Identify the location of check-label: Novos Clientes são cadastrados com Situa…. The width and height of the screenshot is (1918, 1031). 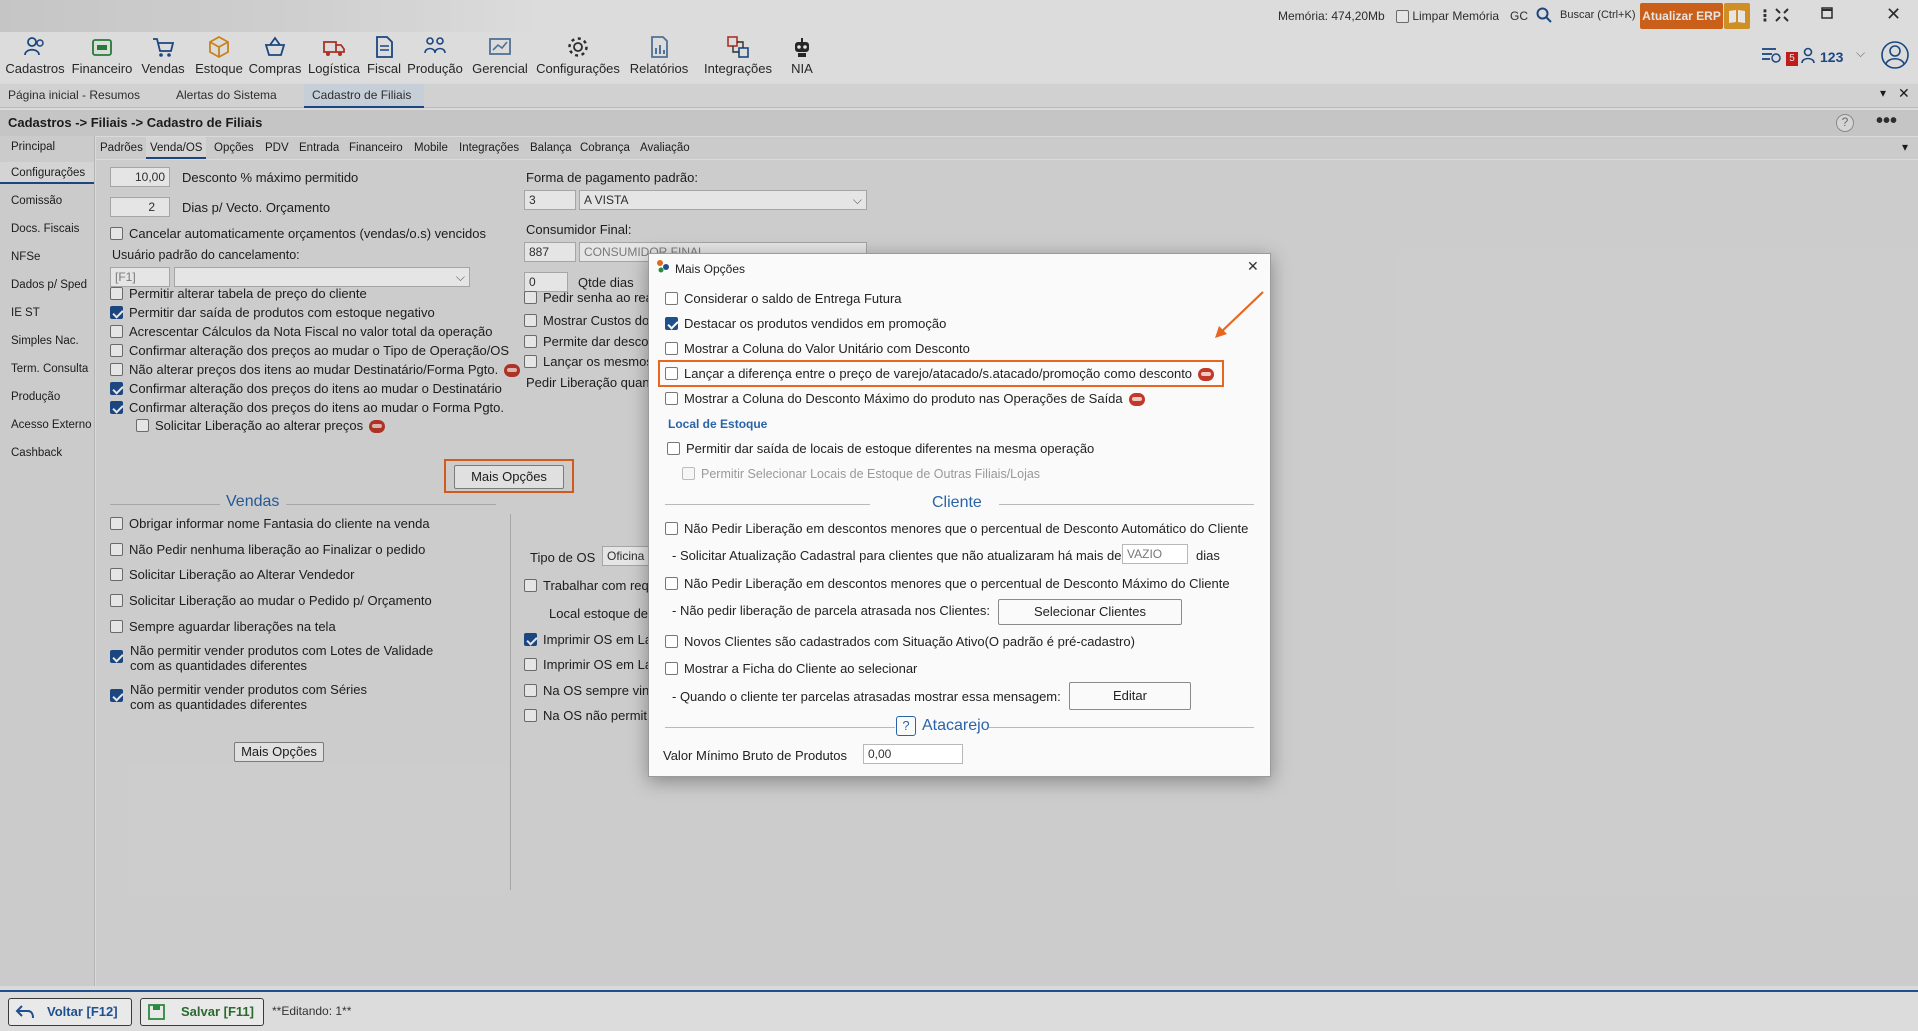
(909, 641).